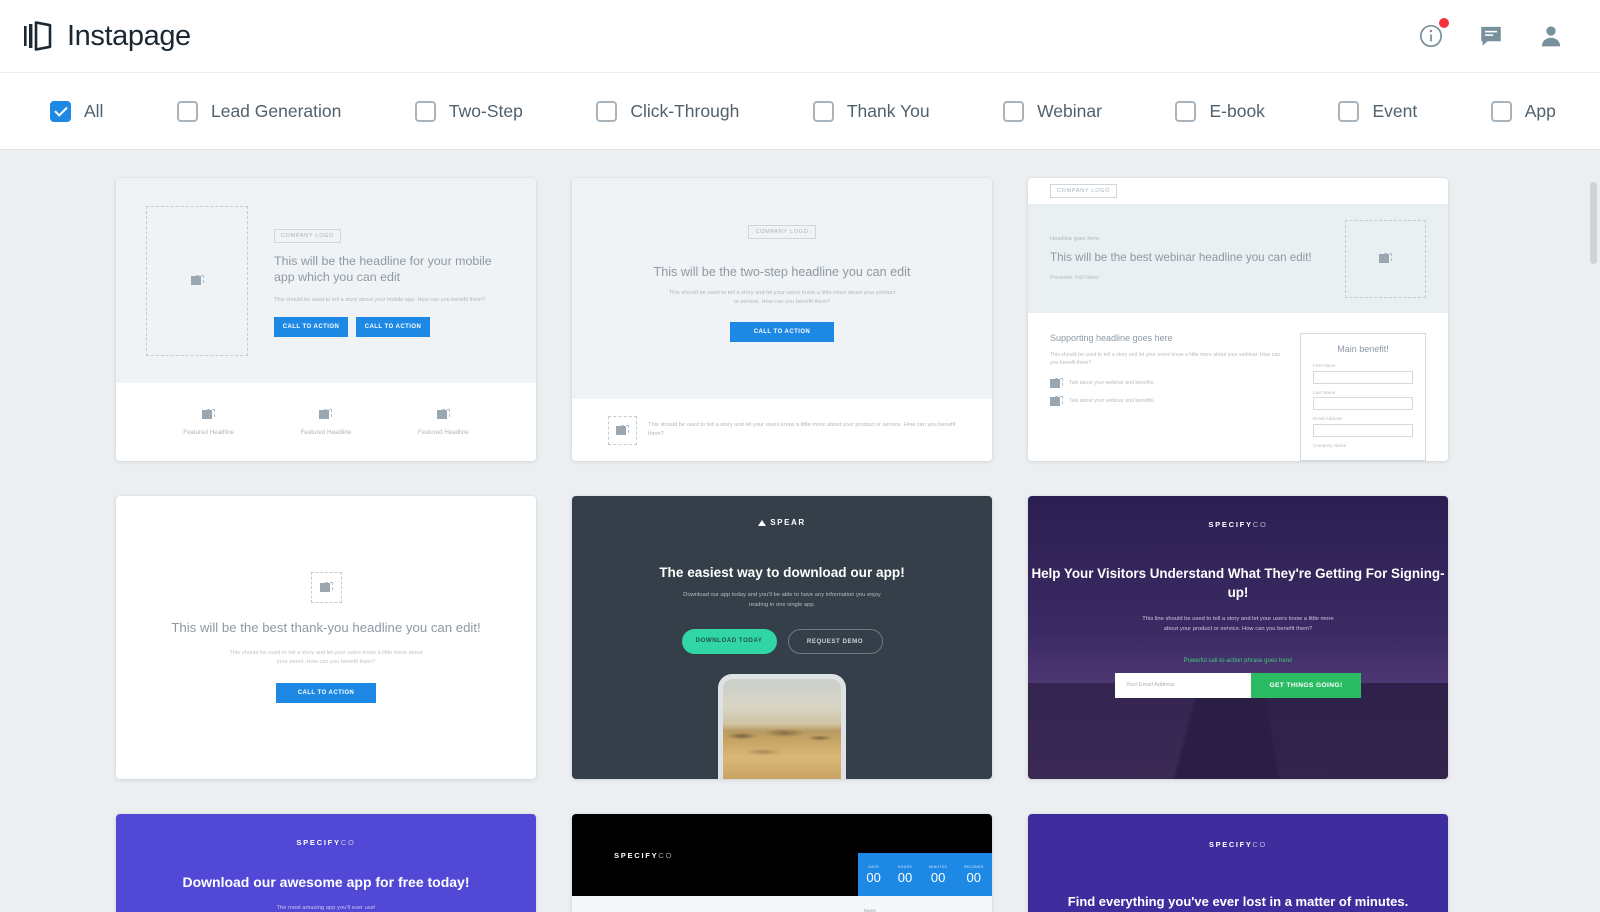 Image resolution: width=1600 pixels, height=912 pixels. What do you see at coordinates (1075, 239) in the screenshot?
I see `template-eyebrow: Headline goes here:` at bounding box center [1075, 239].